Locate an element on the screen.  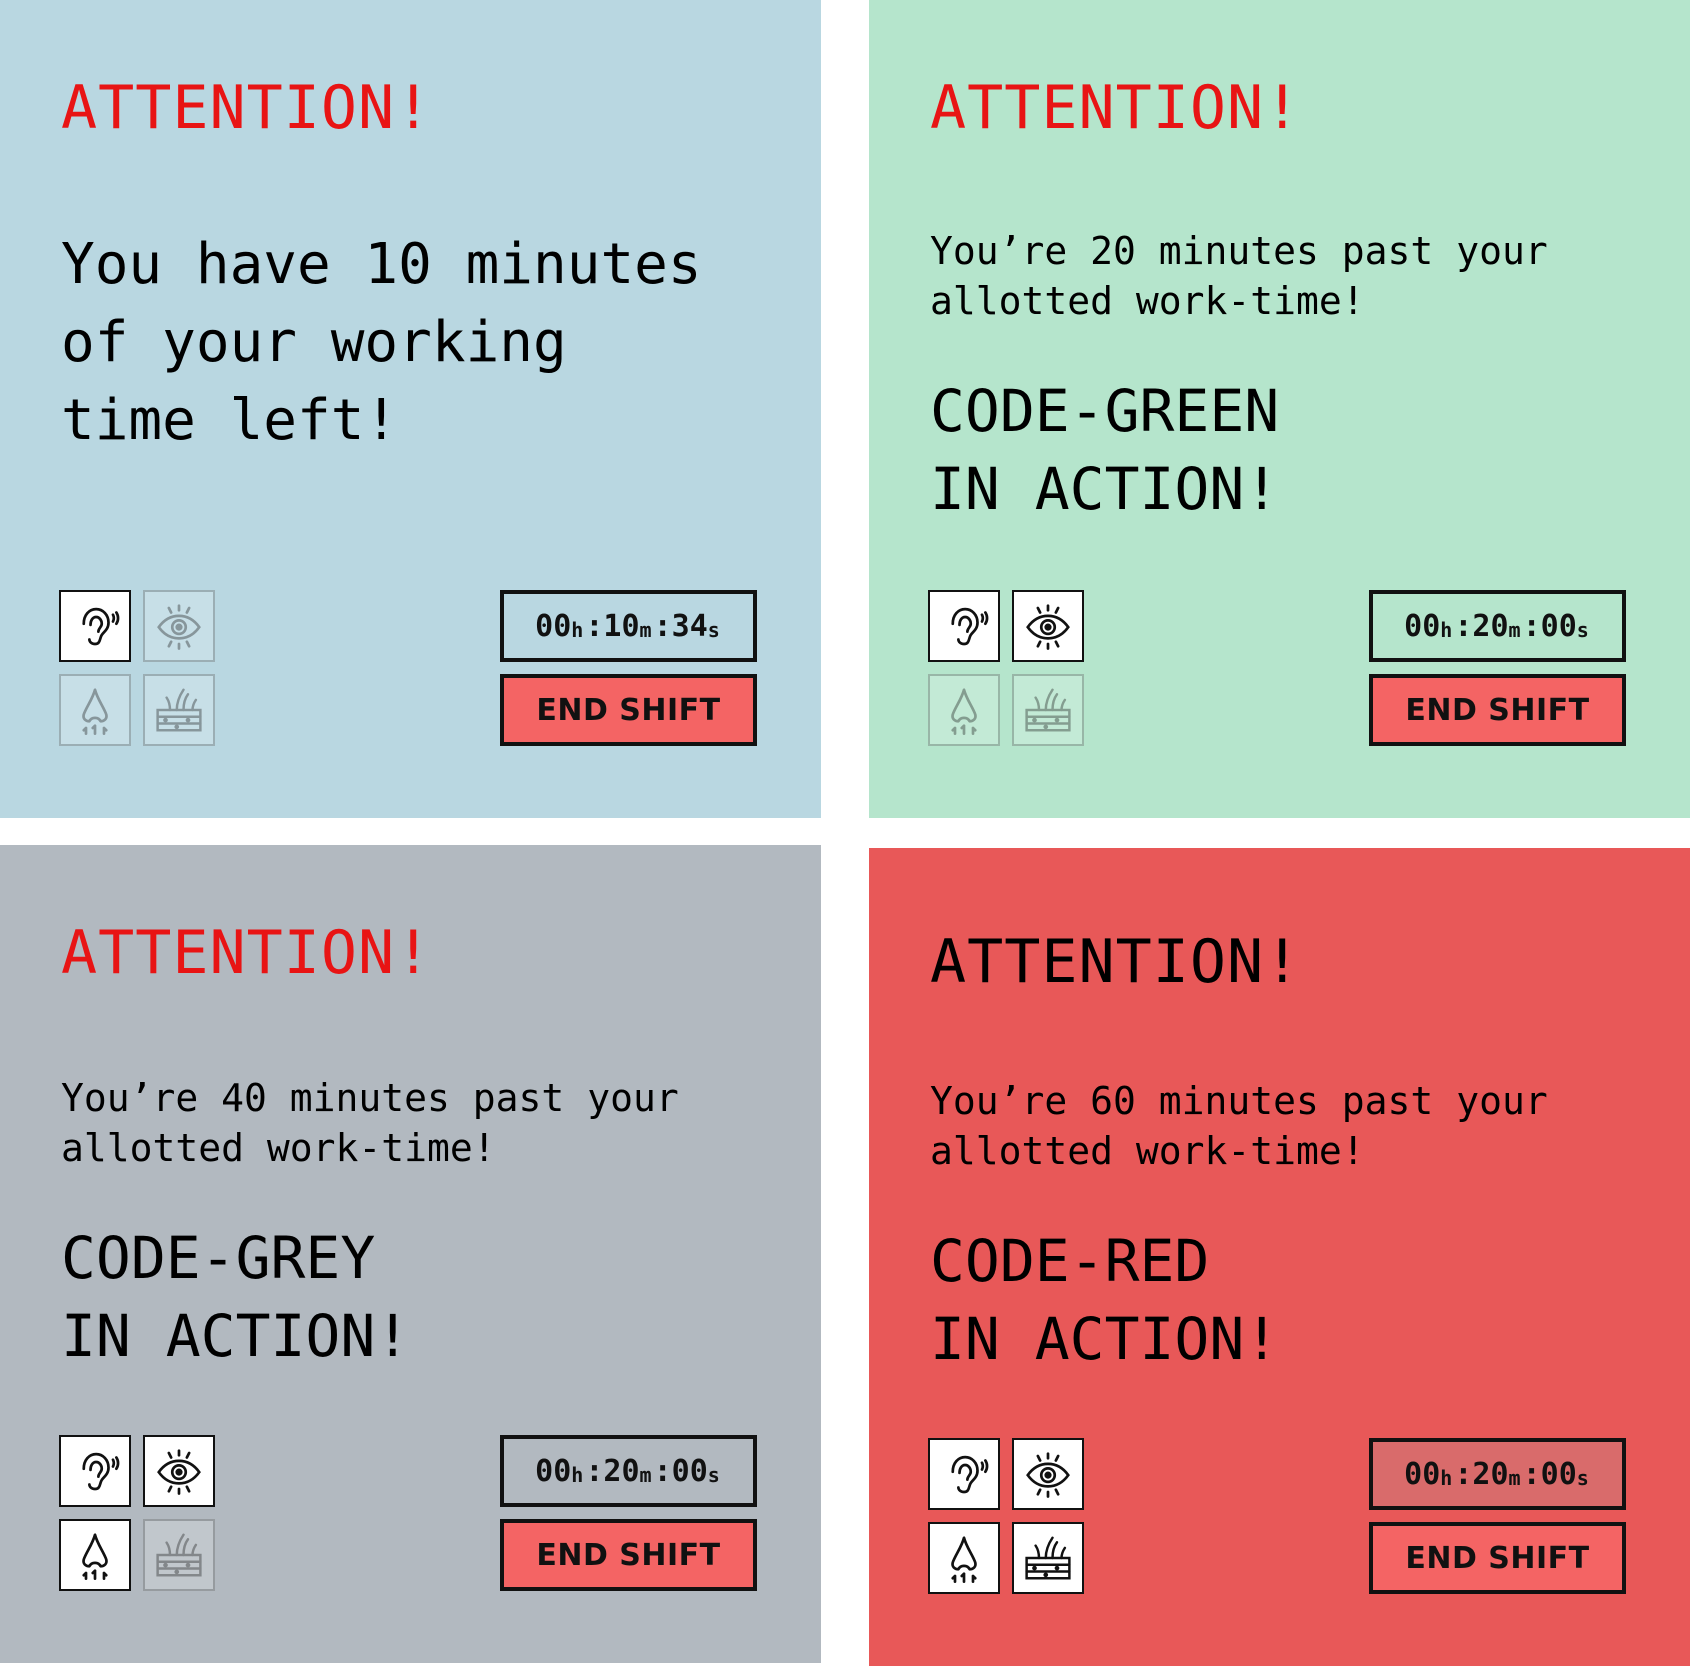
code-status-text: CODE-RED IN ACTION! is located at coordinates (1105, 1300).